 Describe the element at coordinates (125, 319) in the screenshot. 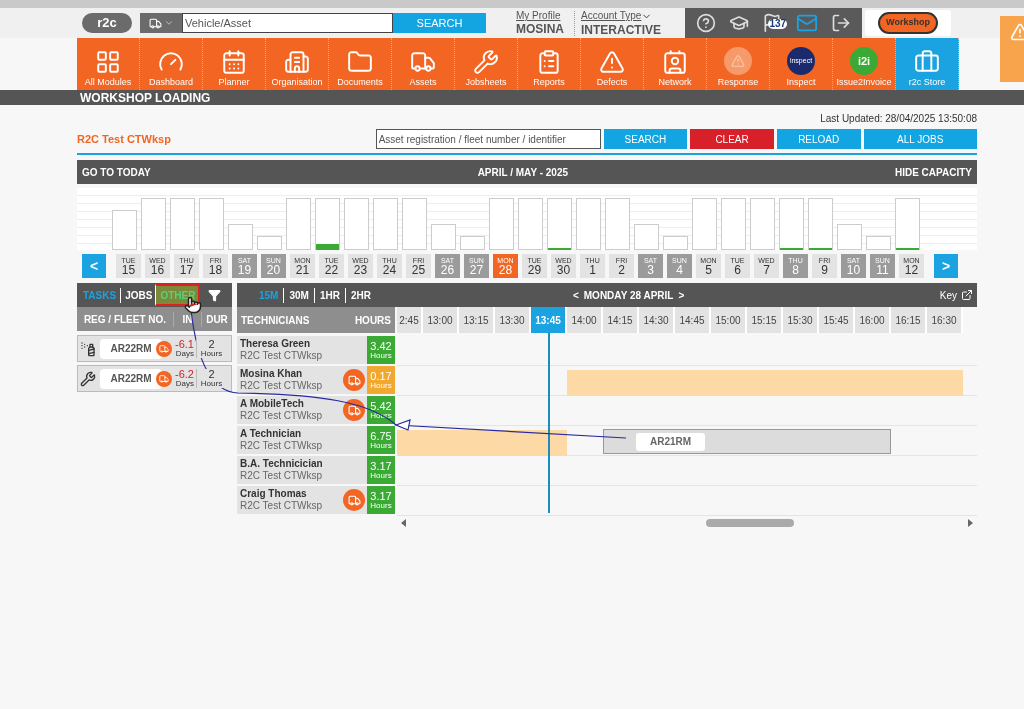

I see `column-header: REG / FLEET NO.` at that location.